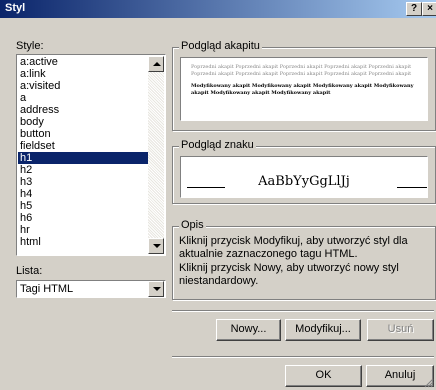  What do you see at coordinates (91, 289) in the screenshot?
I see `list-combobox: Tagi HTML` at bounding box center [91, 289].